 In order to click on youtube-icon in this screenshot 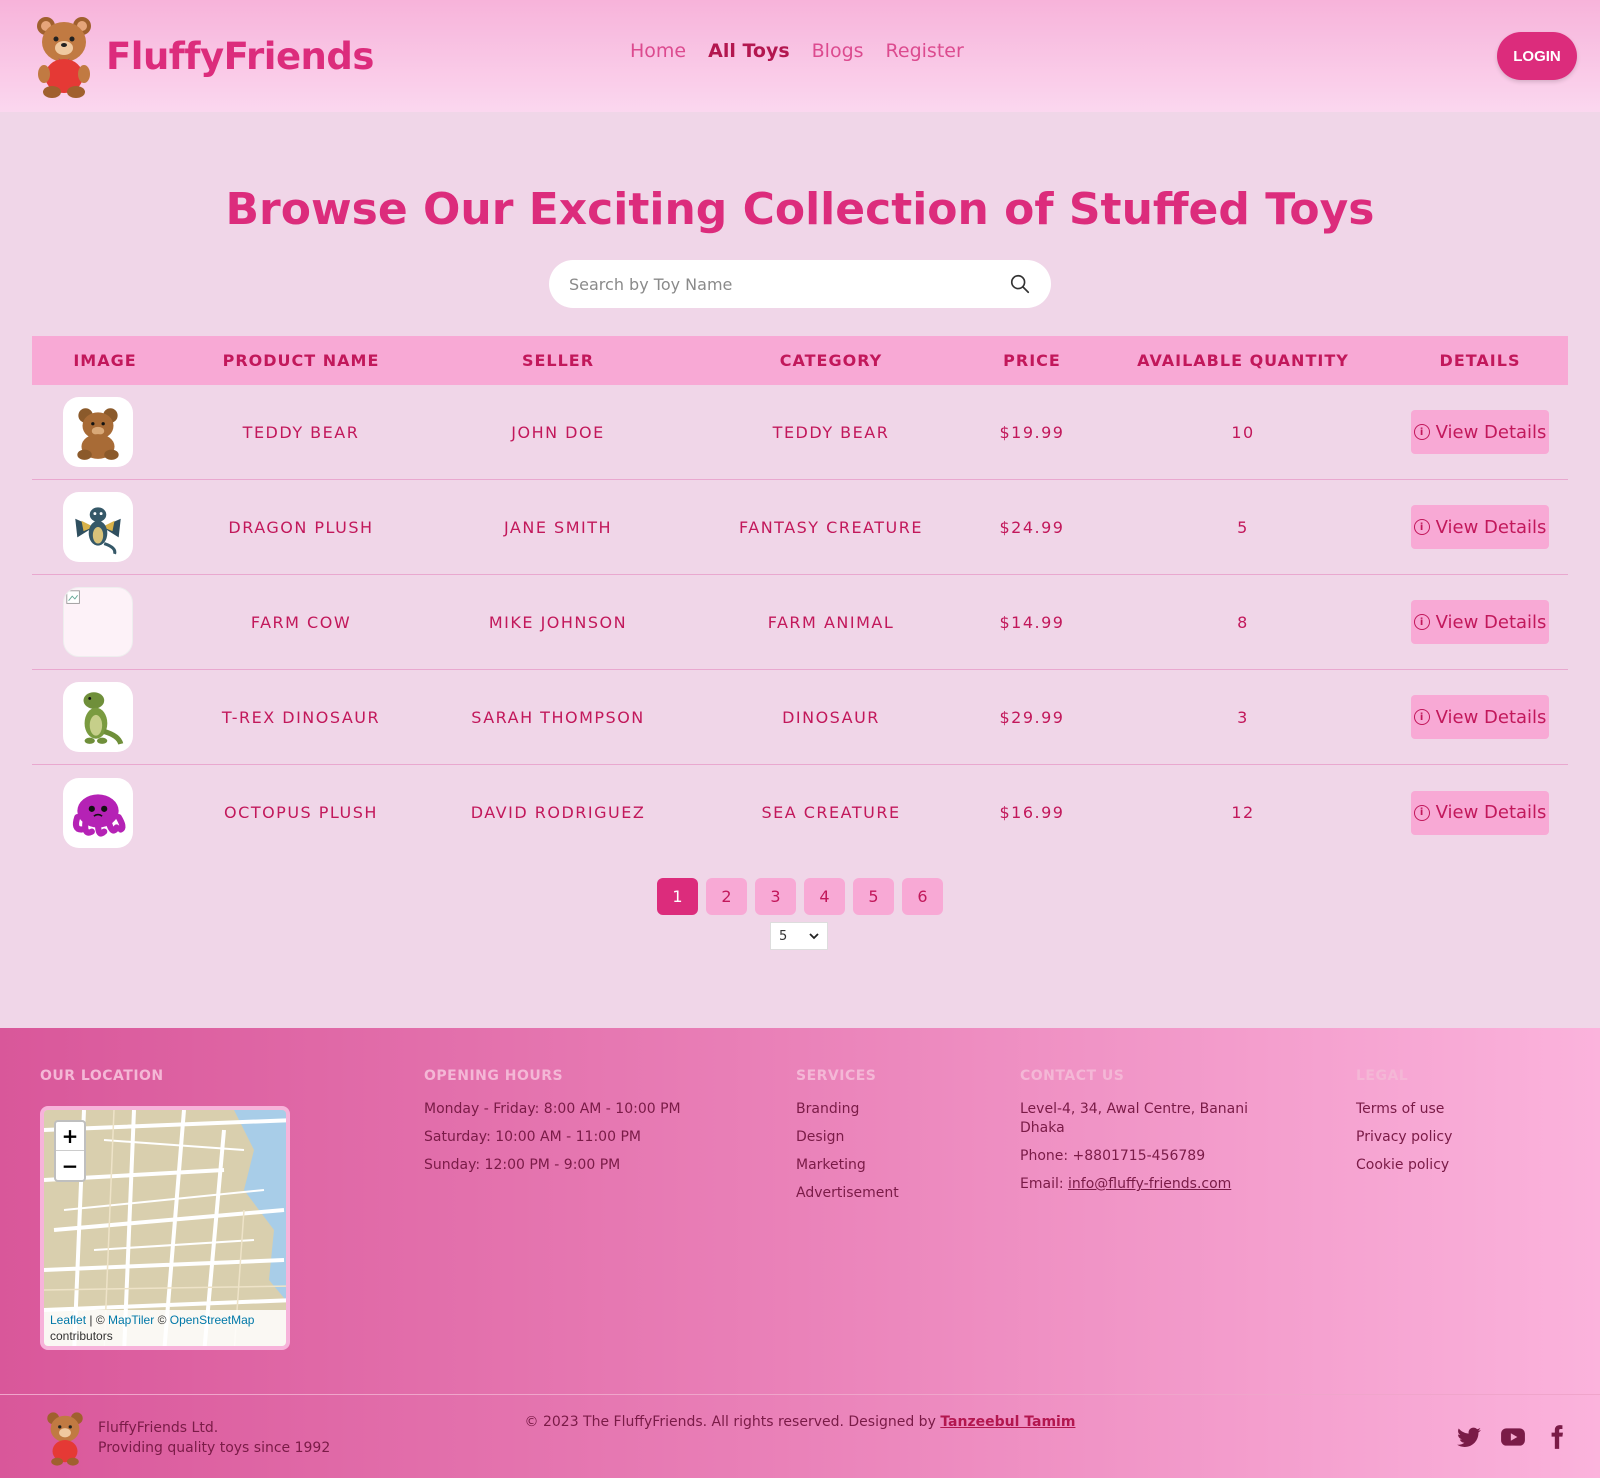, I will do `click(1513, 1437)`.